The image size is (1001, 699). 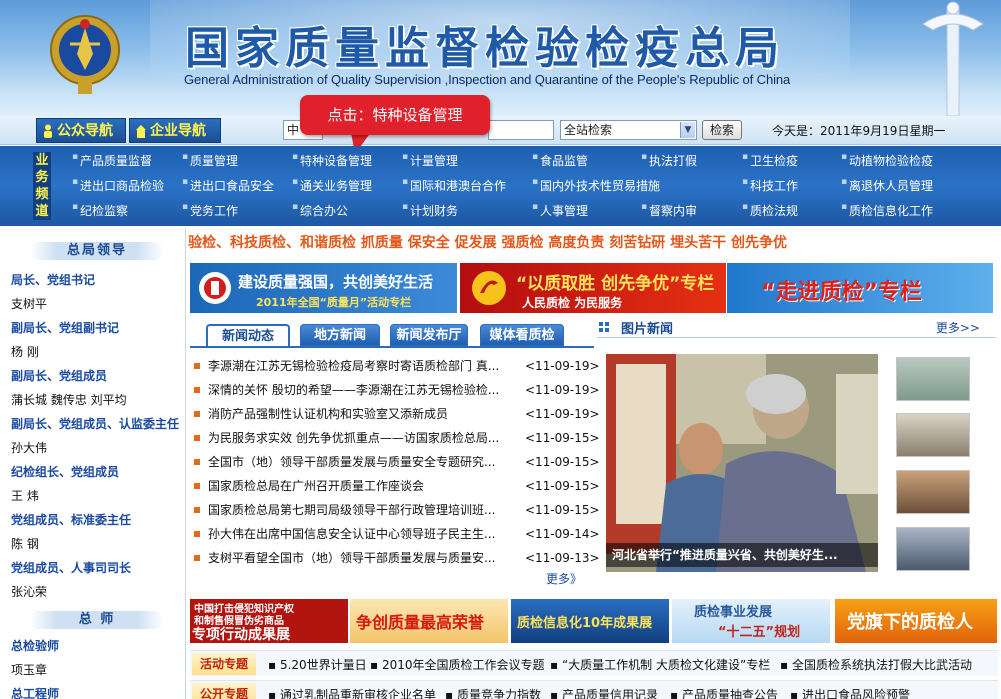 I want to click on news-item: 支树平看望全国市（地）领导干部质量发展与质量安... <11-09-13>, so click(x=396, y=558).